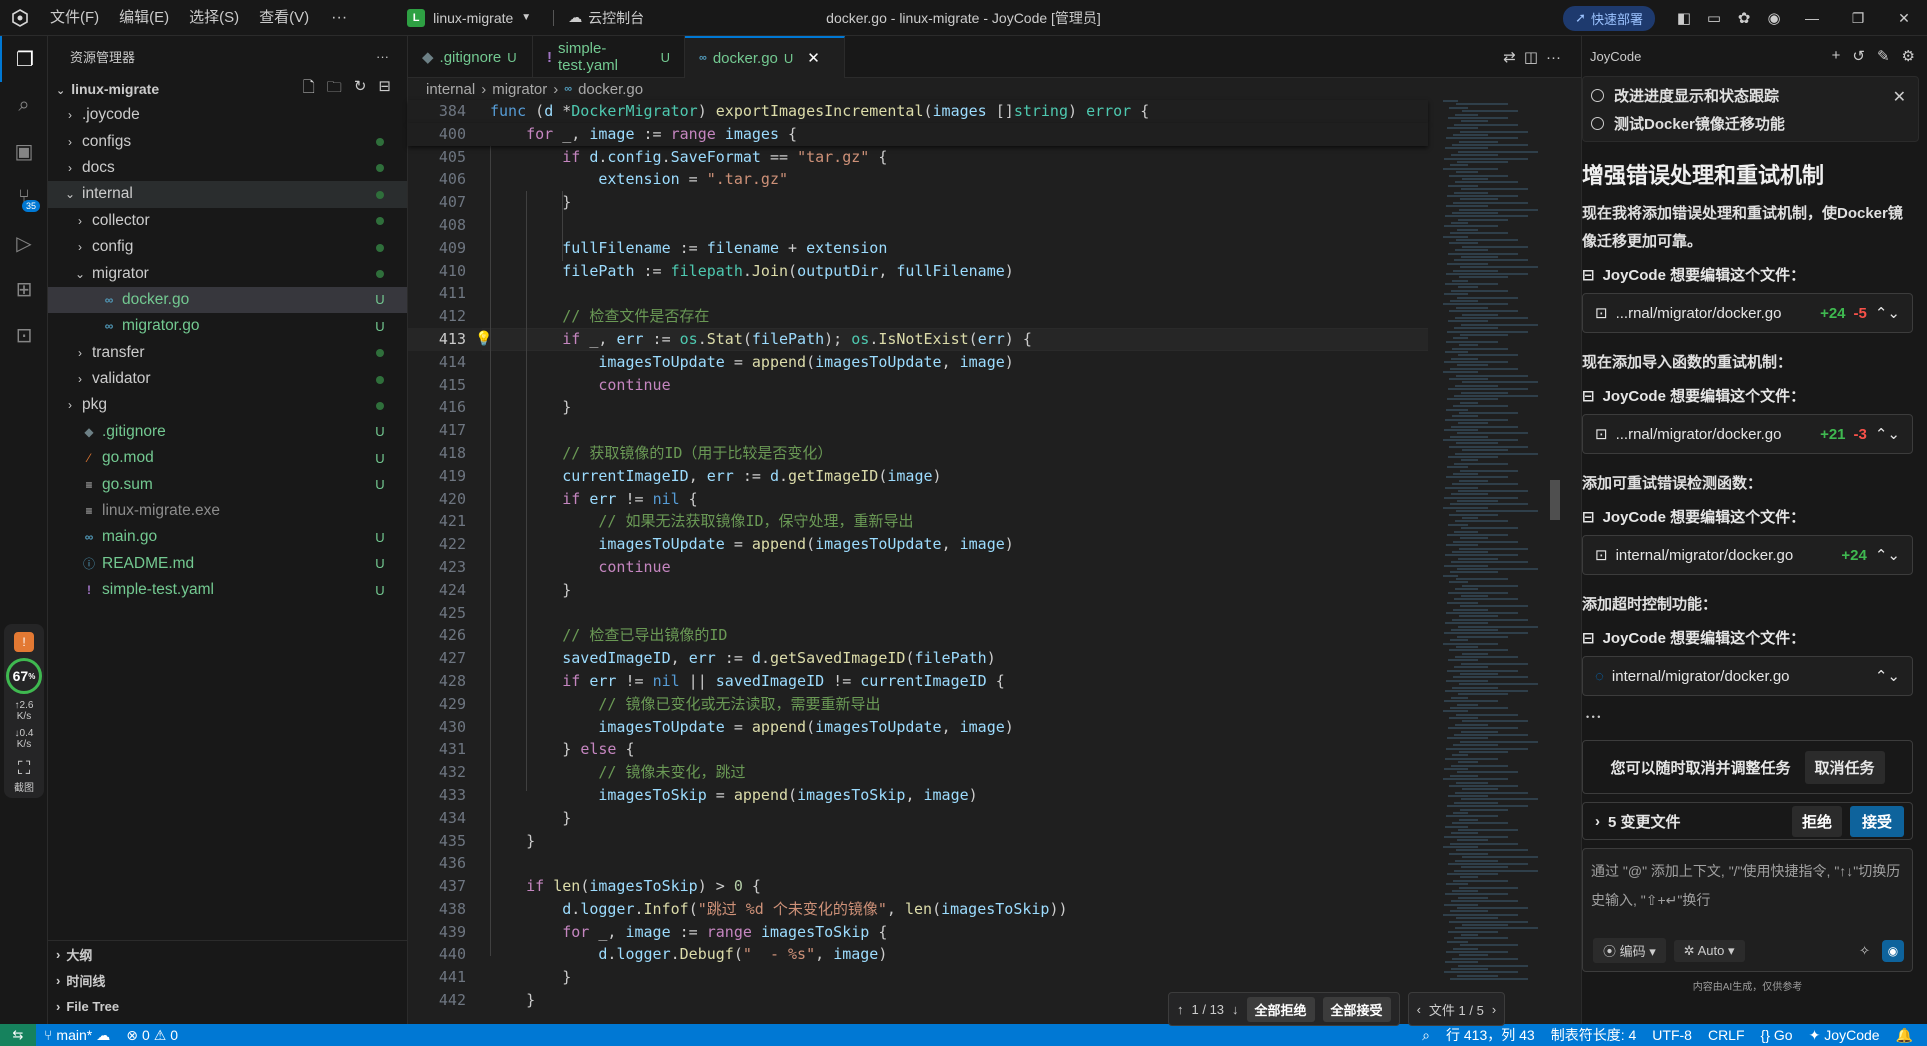 The width and height of the screenshot is (1927, 1046). Describe the element at coordinates (227, 590) in the screenshot. I see `tree-file: ! simple-test.yaml U` at that location.